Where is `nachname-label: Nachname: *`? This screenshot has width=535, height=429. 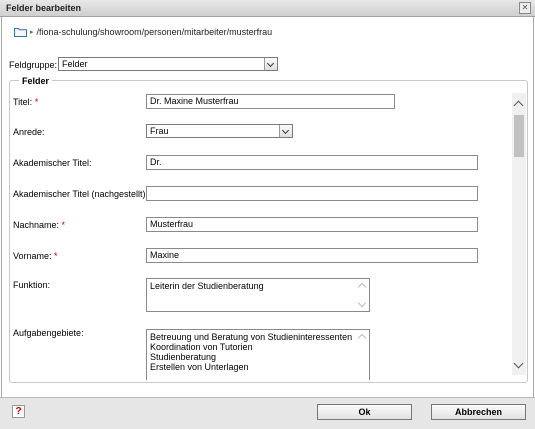
nachname-label: Nachname: * is located at coordinates (39, 225).